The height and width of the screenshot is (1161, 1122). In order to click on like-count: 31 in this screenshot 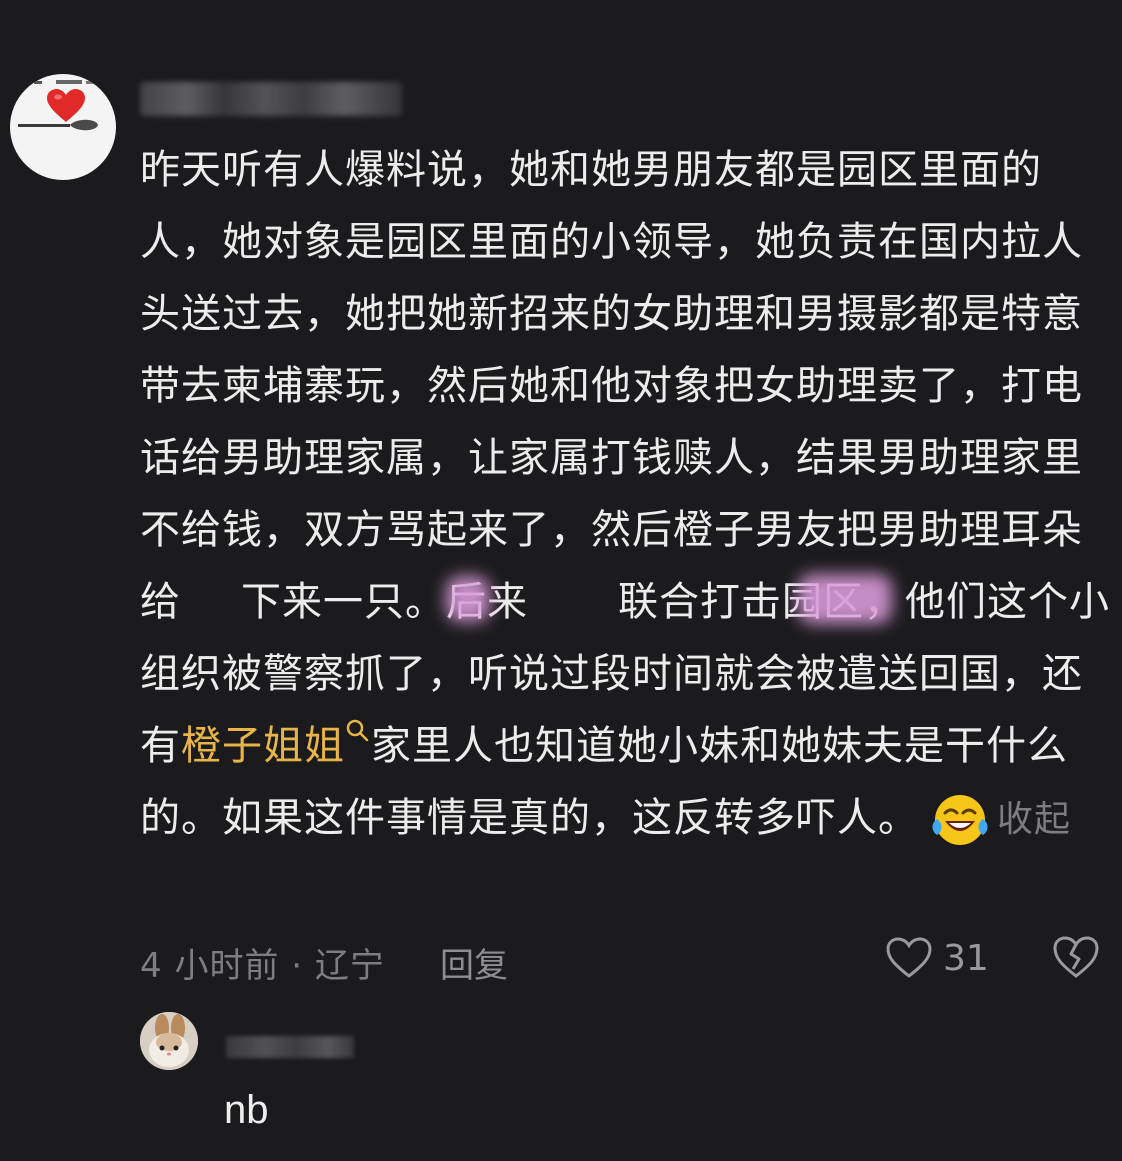, I will do `click(966, 958)`.